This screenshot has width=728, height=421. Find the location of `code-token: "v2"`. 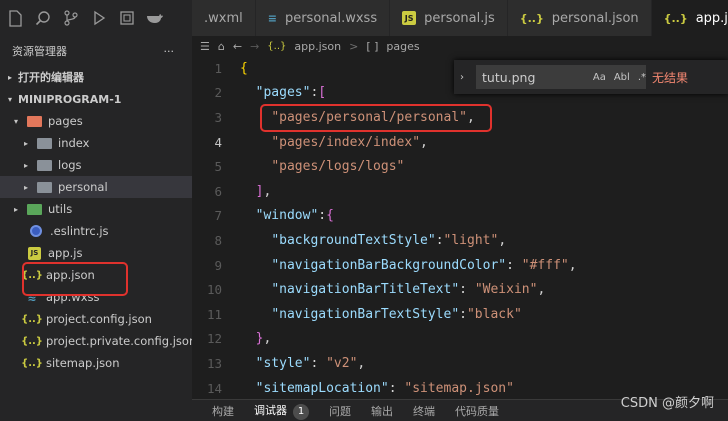

code-token: "v2" is located at coordinates (342, 363).